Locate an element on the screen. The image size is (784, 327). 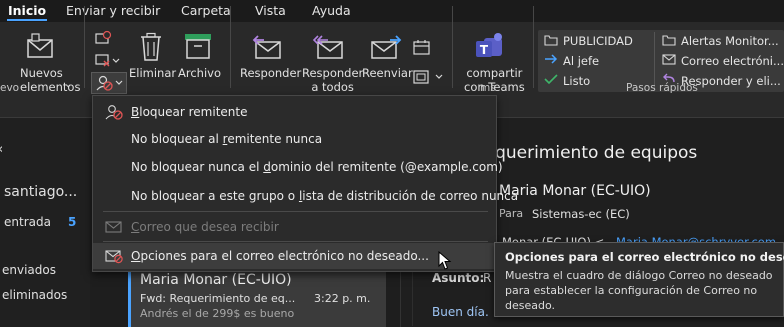
reply-all-label-line1: Responder is located at coordinates (333, 73).